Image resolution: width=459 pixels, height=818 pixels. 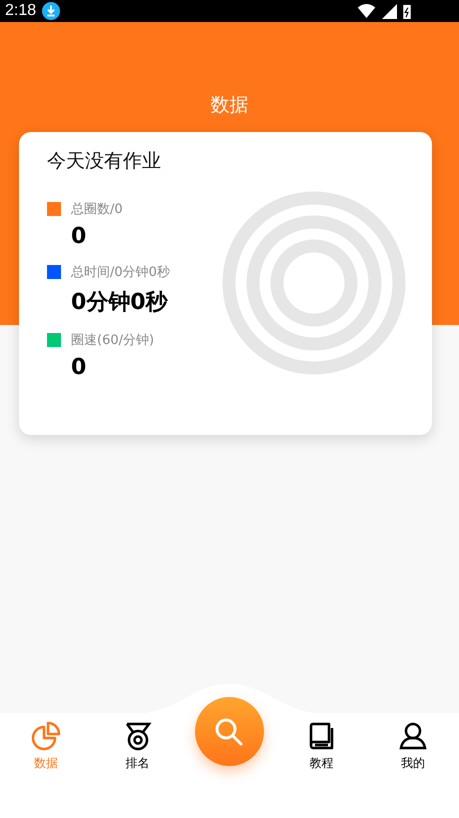 What do you see at coordinates (104, 161) in the screenshot?
I see `card-title: 今天没有作业` at bounding box center [104, 161].